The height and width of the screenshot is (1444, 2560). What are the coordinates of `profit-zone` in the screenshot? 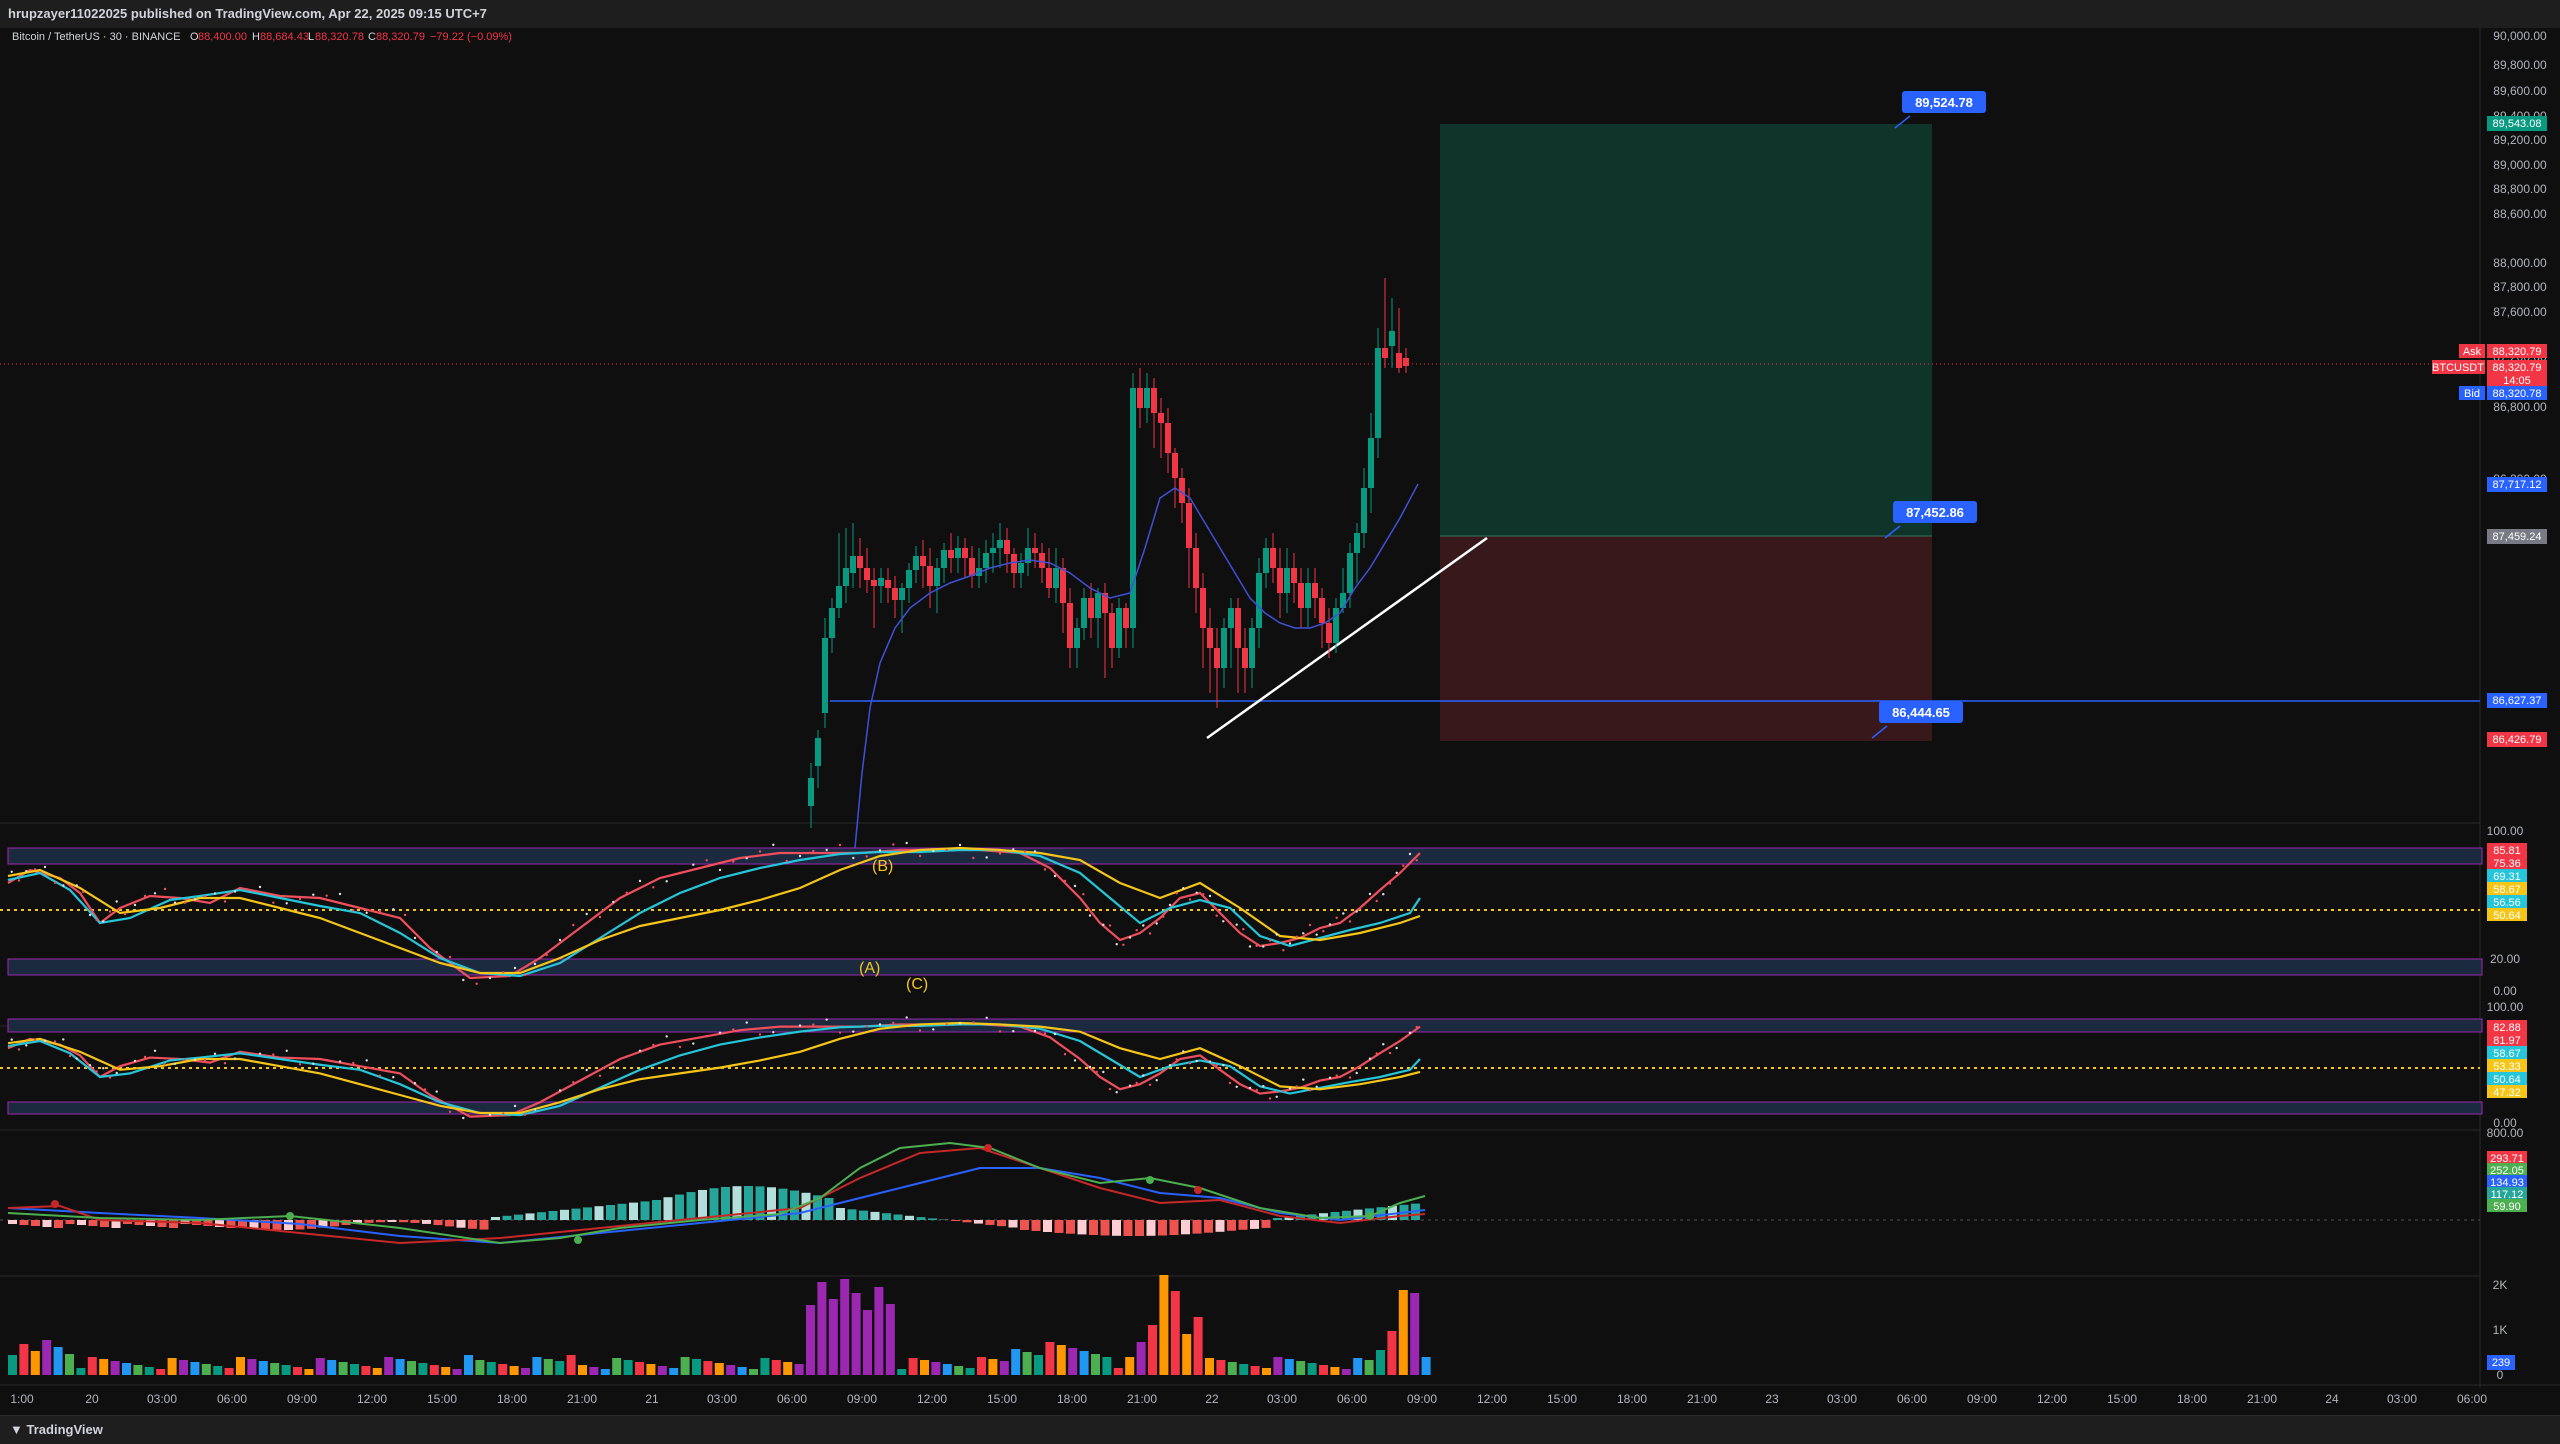 It's located at (1686, 330).